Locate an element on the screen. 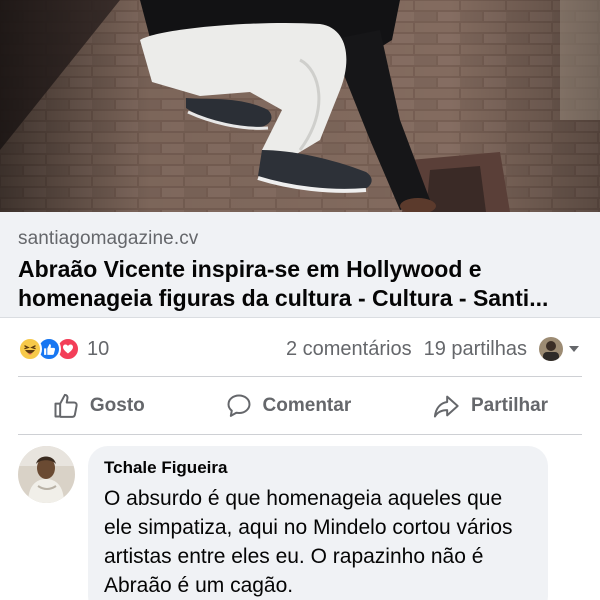 This screenshot has width=600, height=600. share-arrow-icon is located at coordinates (446, 406).